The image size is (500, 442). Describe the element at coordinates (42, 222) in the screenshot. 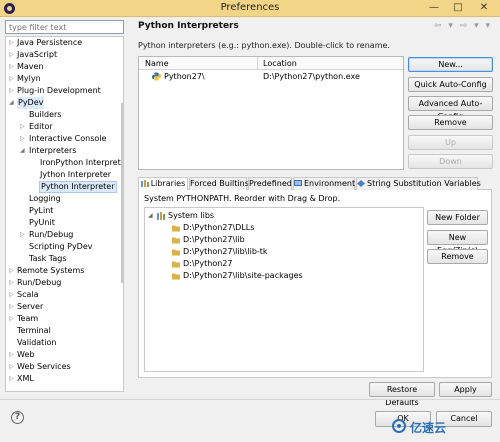

I see `tree-item-label: PyUnit` at that location.